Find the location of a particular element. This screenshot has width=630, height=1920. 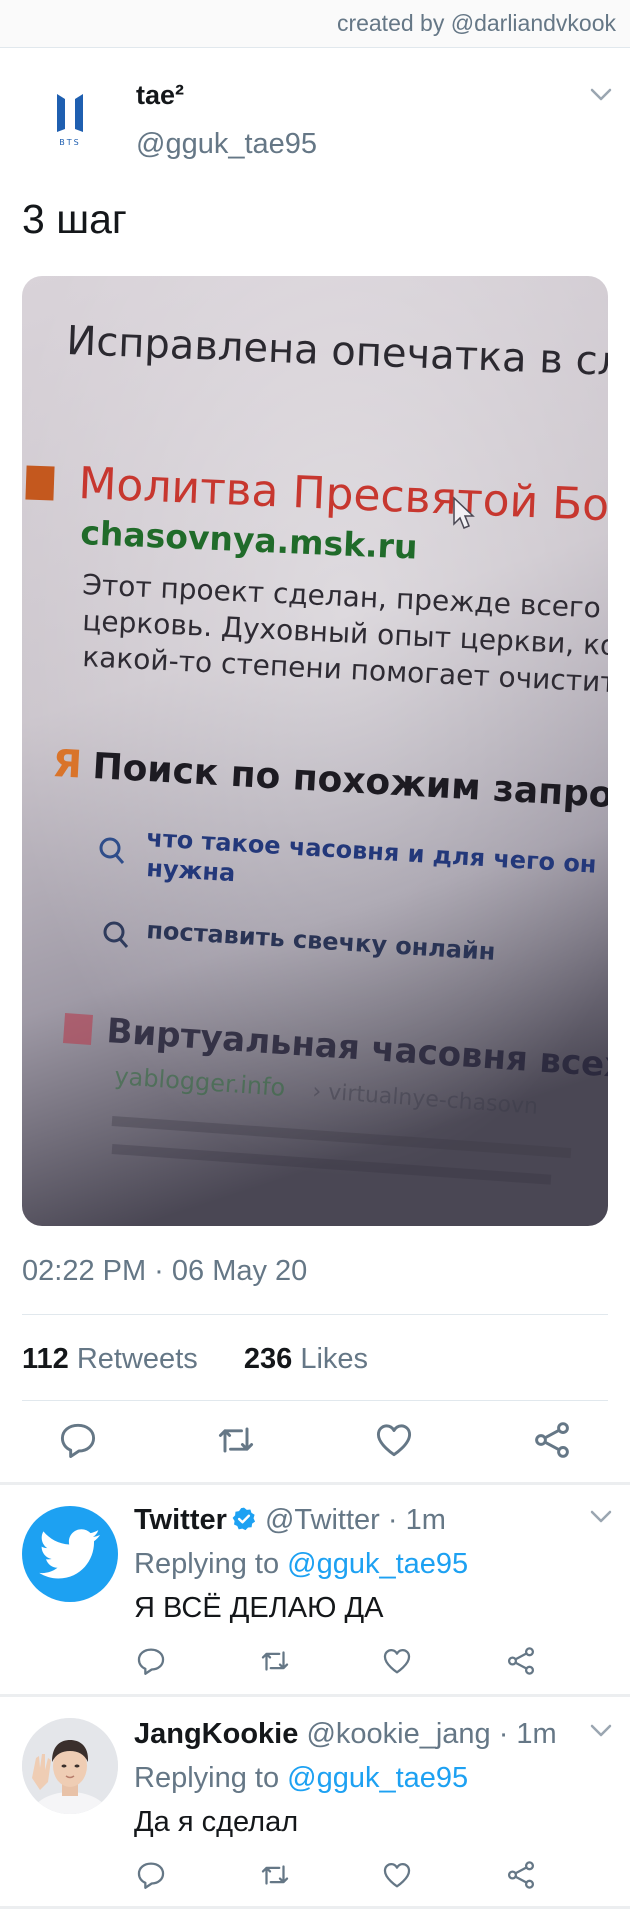

twitter-bird-icon is located at coordinates (69, 1554).